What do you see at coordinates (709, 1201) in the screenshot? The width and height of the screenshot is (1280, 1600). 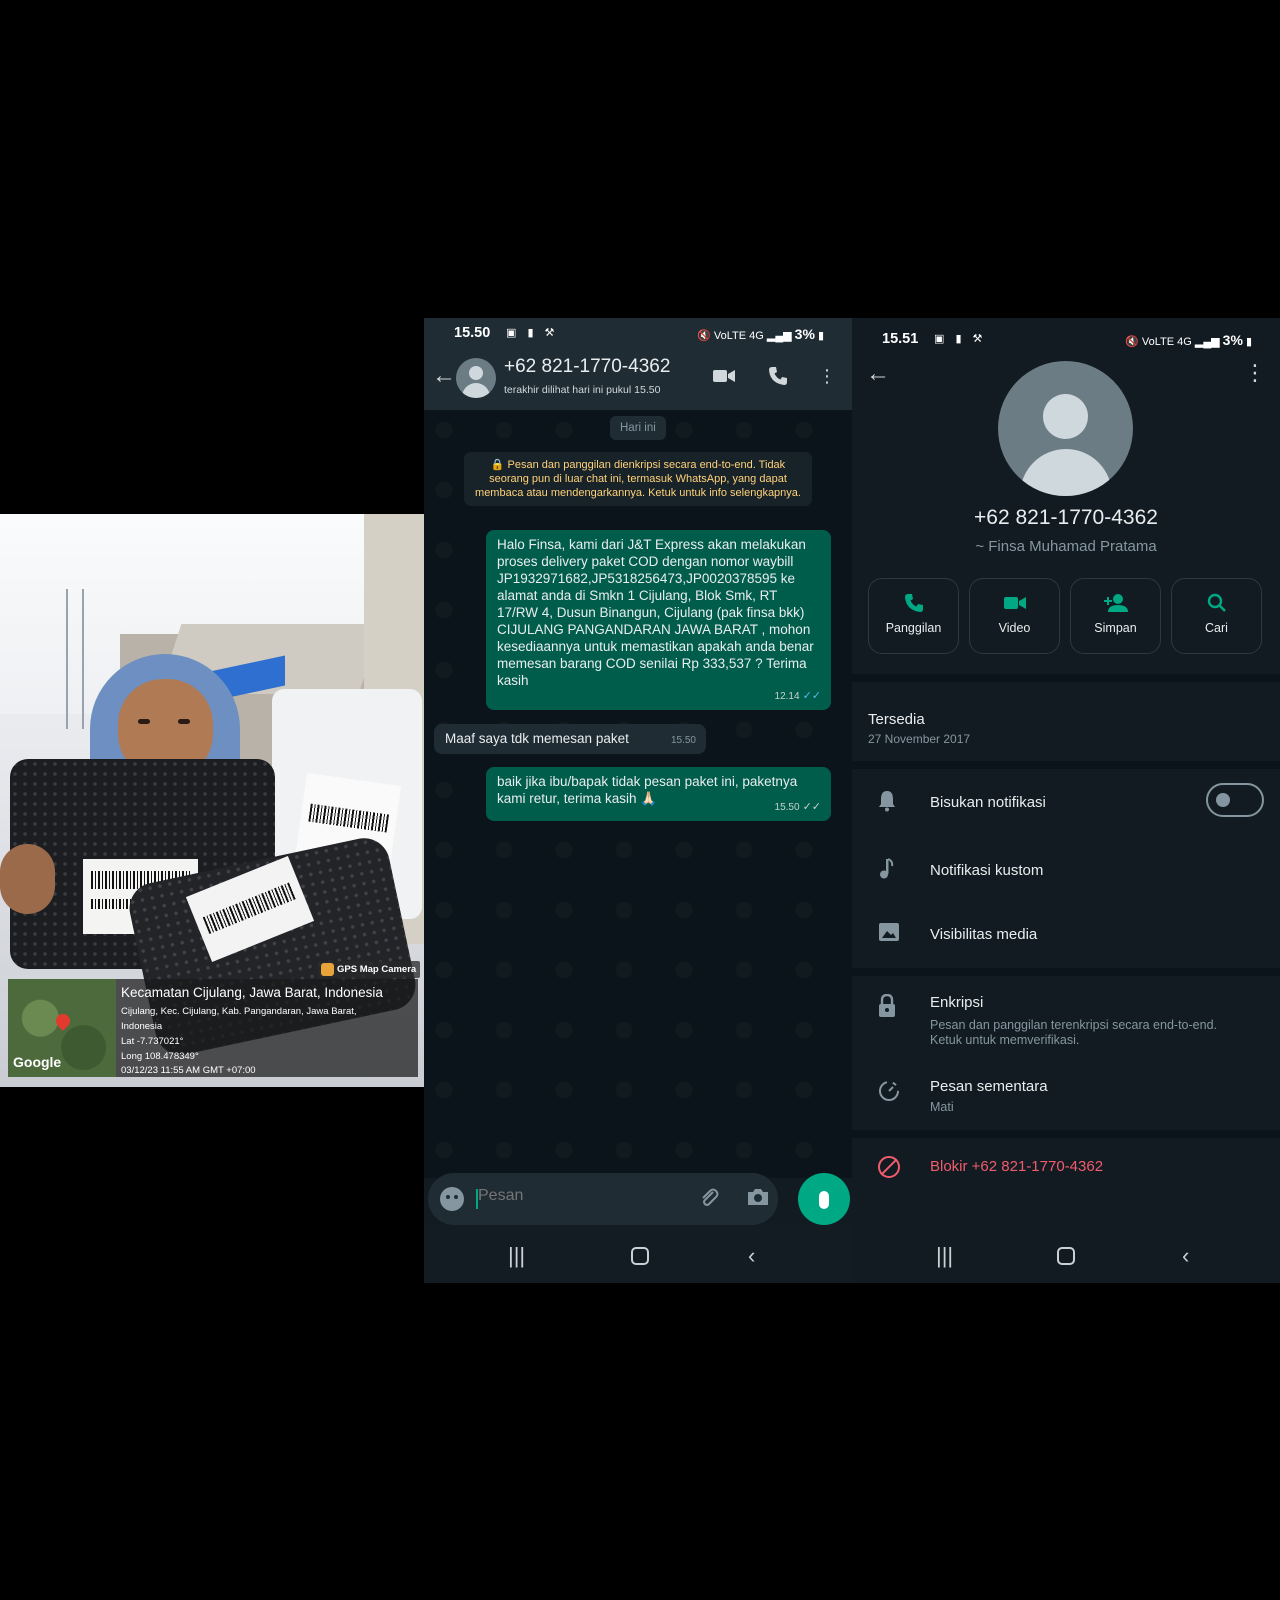 I see `attach-icon` at bounding box center [709, 1201].